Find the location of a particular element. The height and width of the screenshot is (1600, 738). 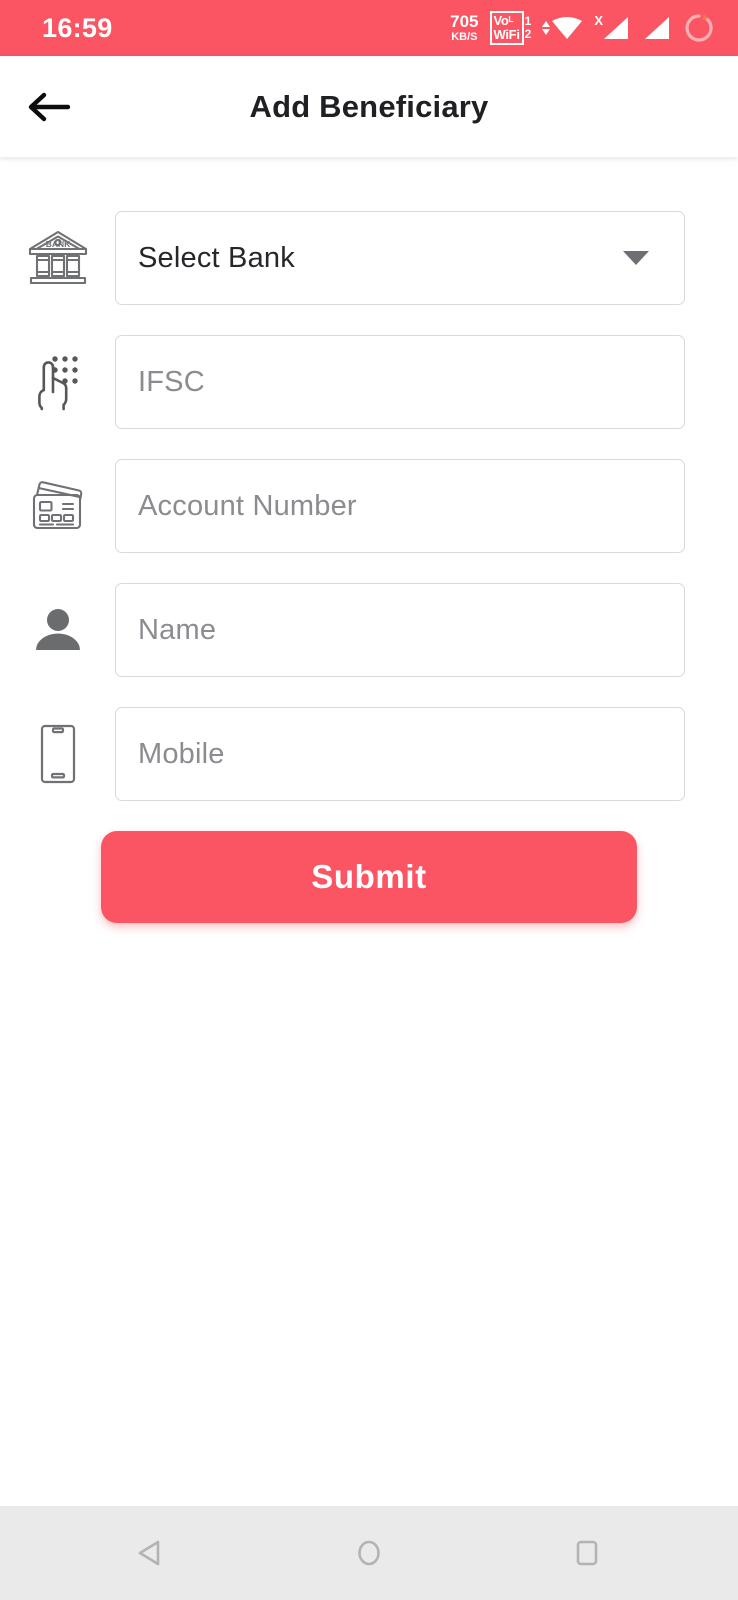

page-title: Add Beneficiary is located at coordinates (369, 106).